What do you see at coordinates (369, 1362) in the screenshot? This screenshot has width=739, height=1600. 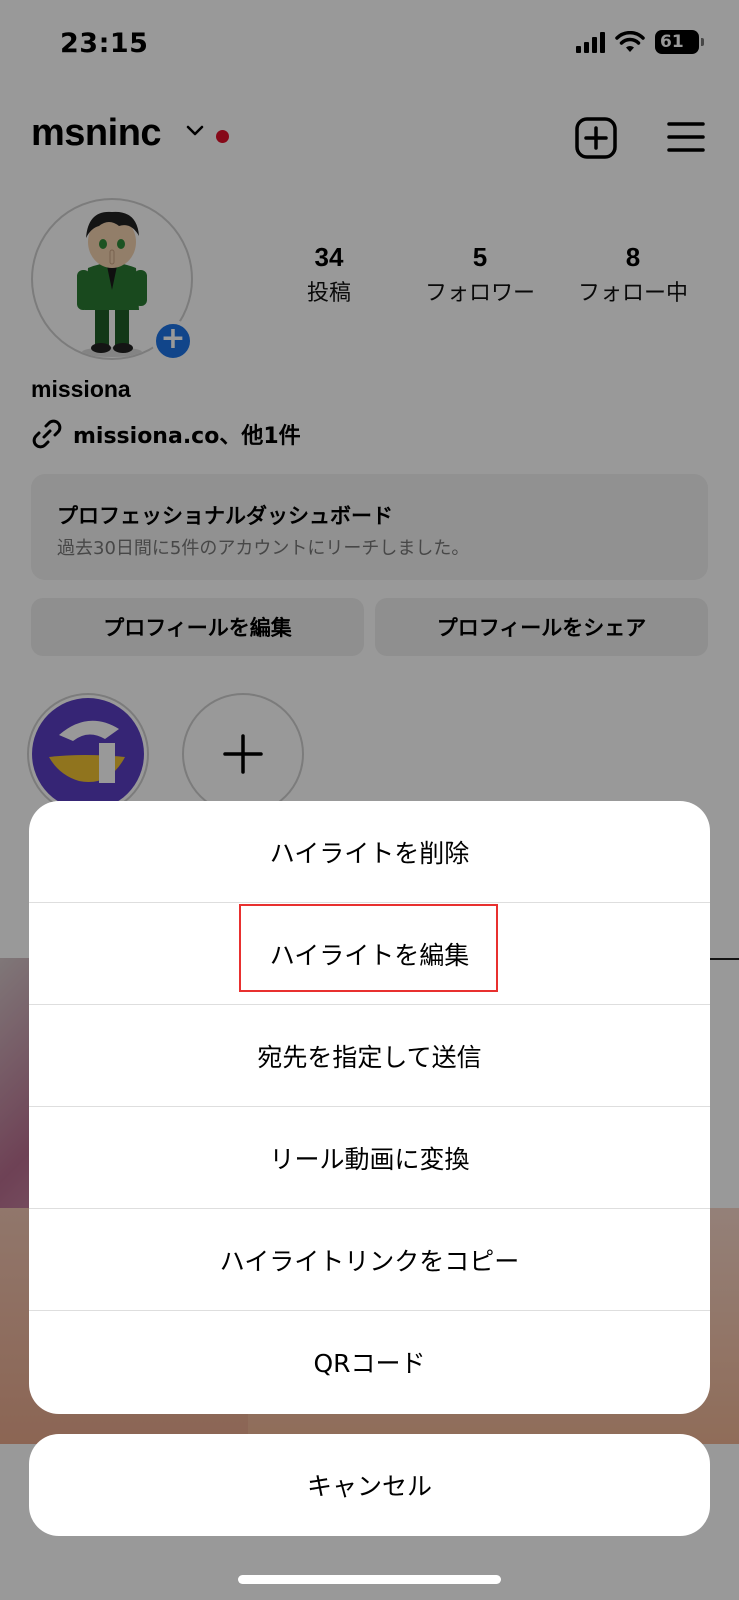 I see `qr-code-option: QRコード` at bounding box center [369, 1362].